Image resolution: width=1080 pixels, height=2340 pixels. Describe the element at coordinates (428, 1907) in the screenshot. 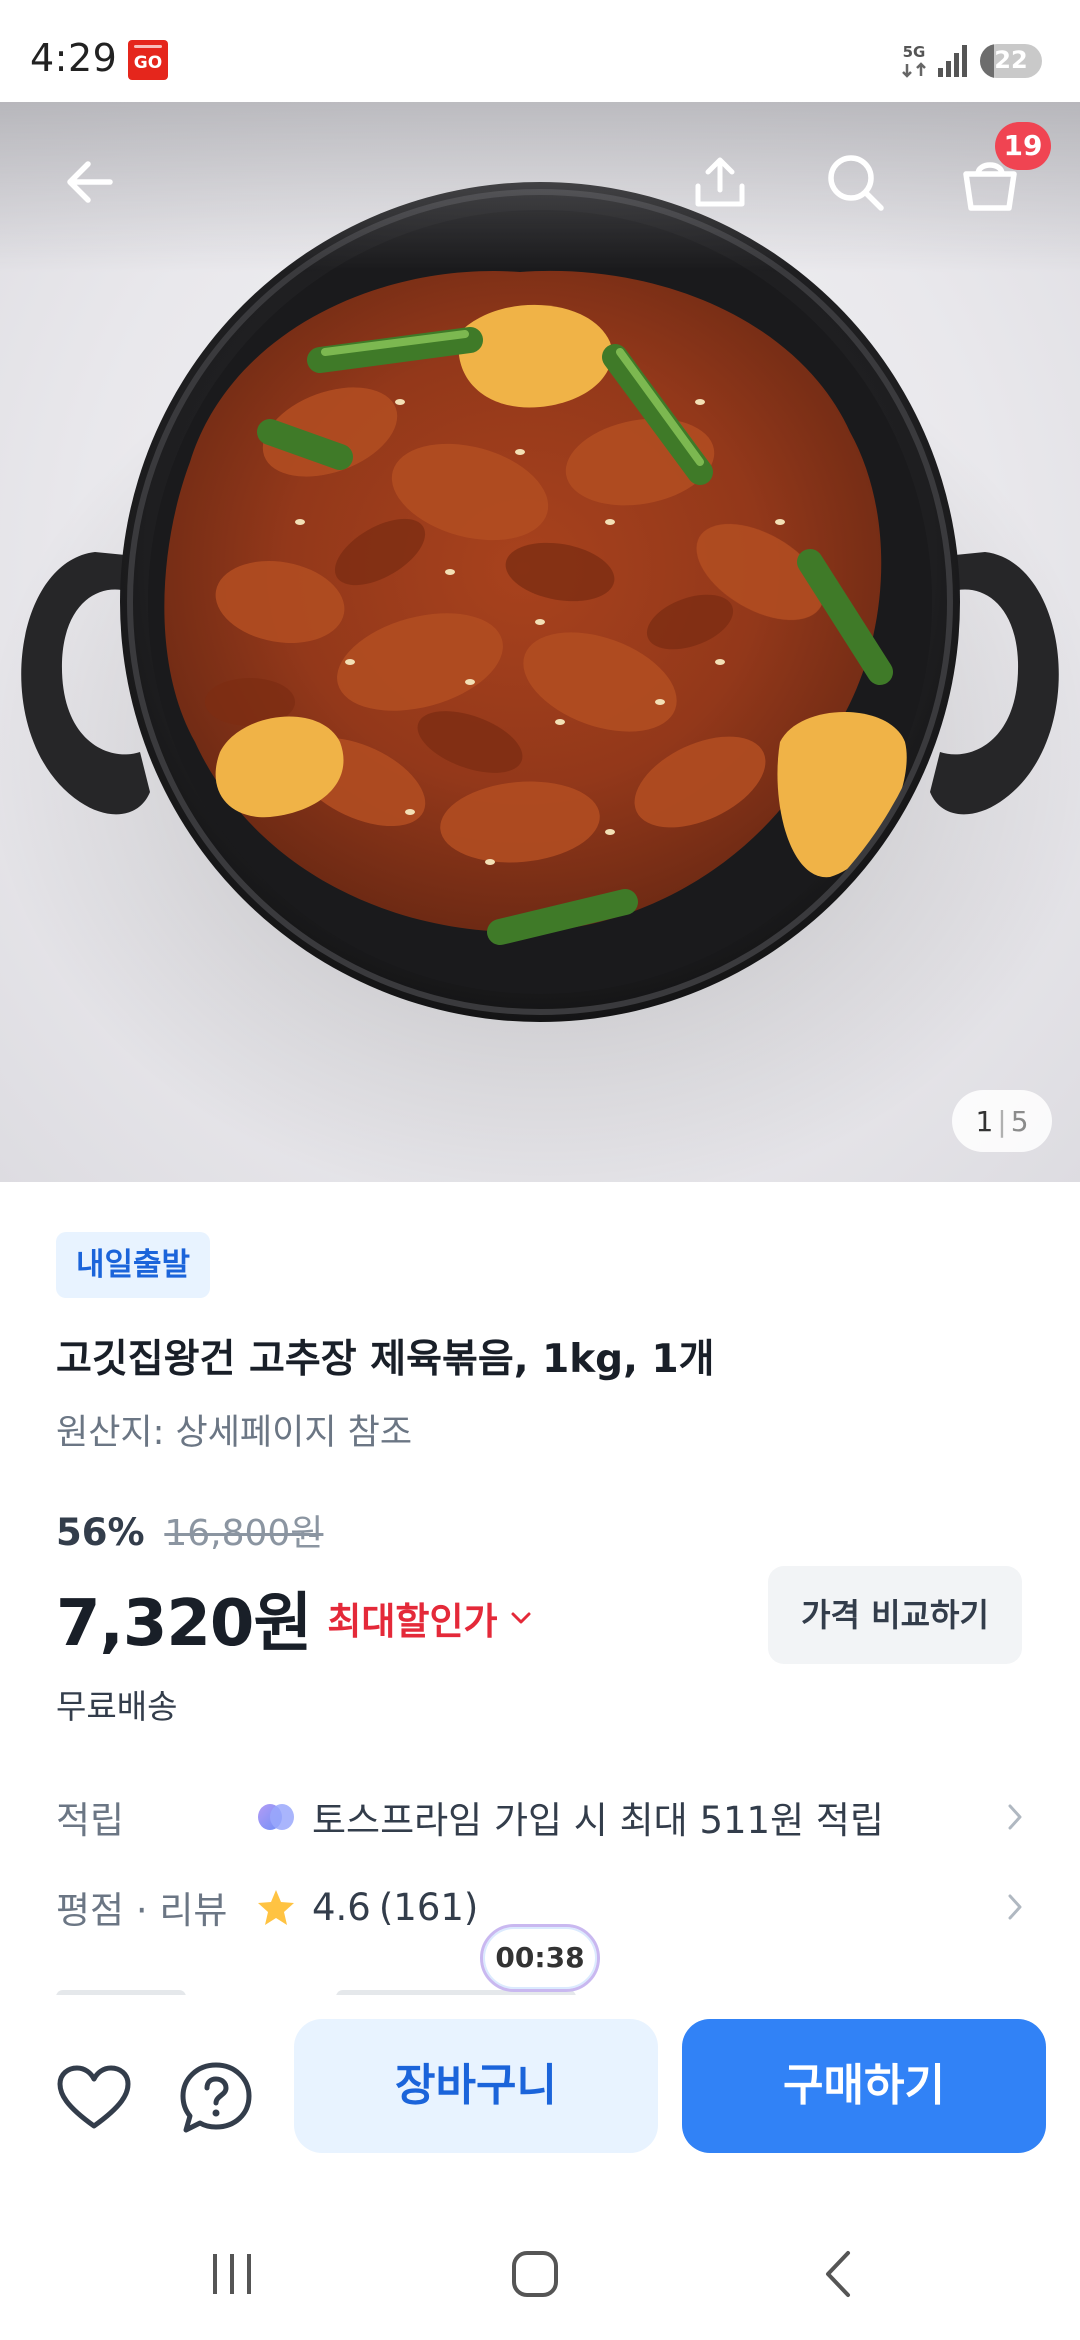

I see `rating-count: (161)` at that location.